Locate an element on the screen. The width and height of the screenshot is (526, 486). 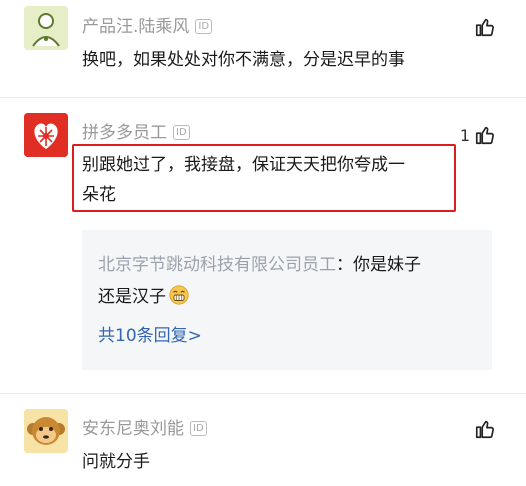
comment-text: 问就分手 is located at coordinates (116, 462).